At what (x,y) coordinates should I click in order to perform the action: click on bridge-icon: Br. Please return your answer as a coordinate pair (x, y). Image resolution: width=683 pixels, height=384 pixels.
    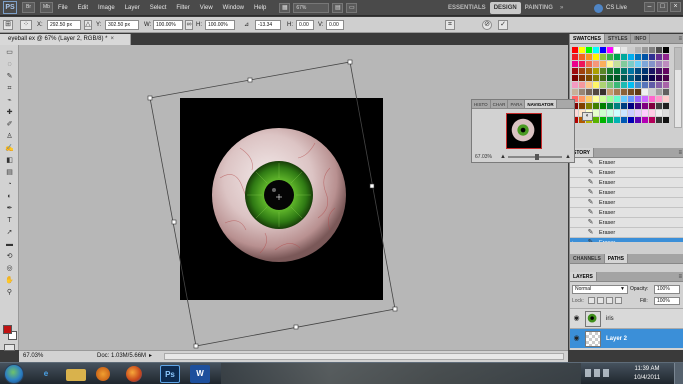
    Looking at the image, I should click on (28, 7).